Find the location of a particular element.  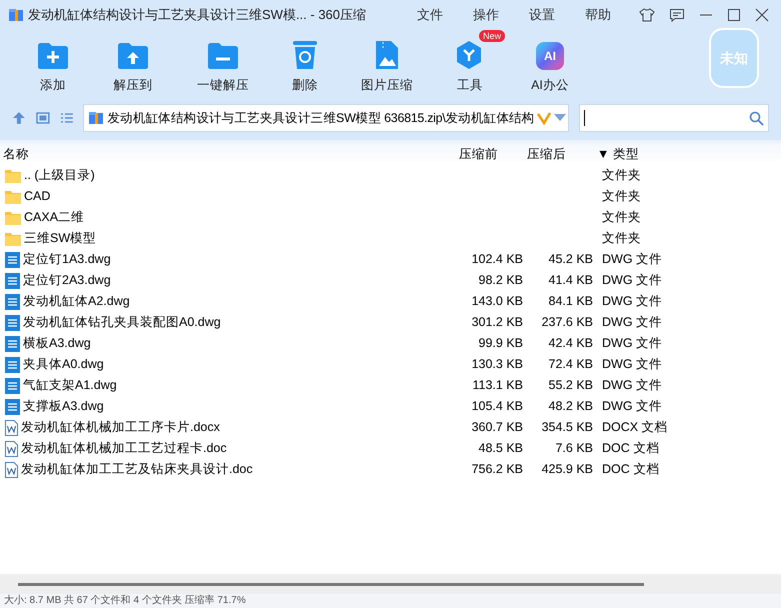

address-path: 发动机缸体结构设计与工艺夹具设计三维SW模型 636815.zip\发动机缸体结构 is located at coordinates (320, 118).